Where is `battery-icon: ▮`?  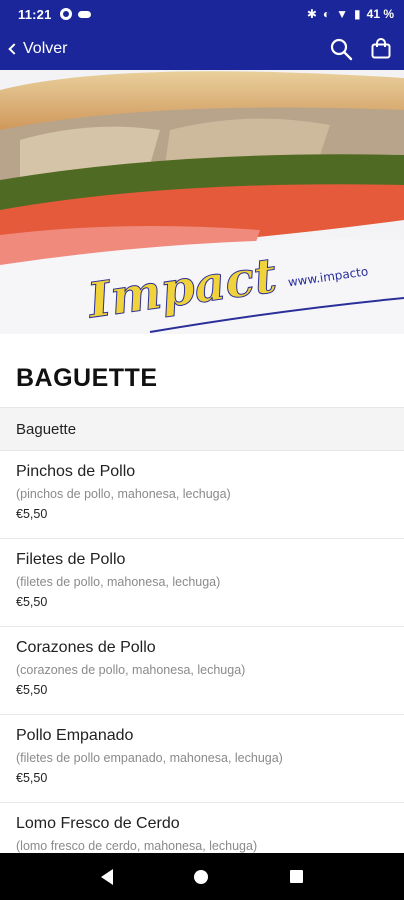
battery-icon: ▮ is located at coordinates (357, 14).